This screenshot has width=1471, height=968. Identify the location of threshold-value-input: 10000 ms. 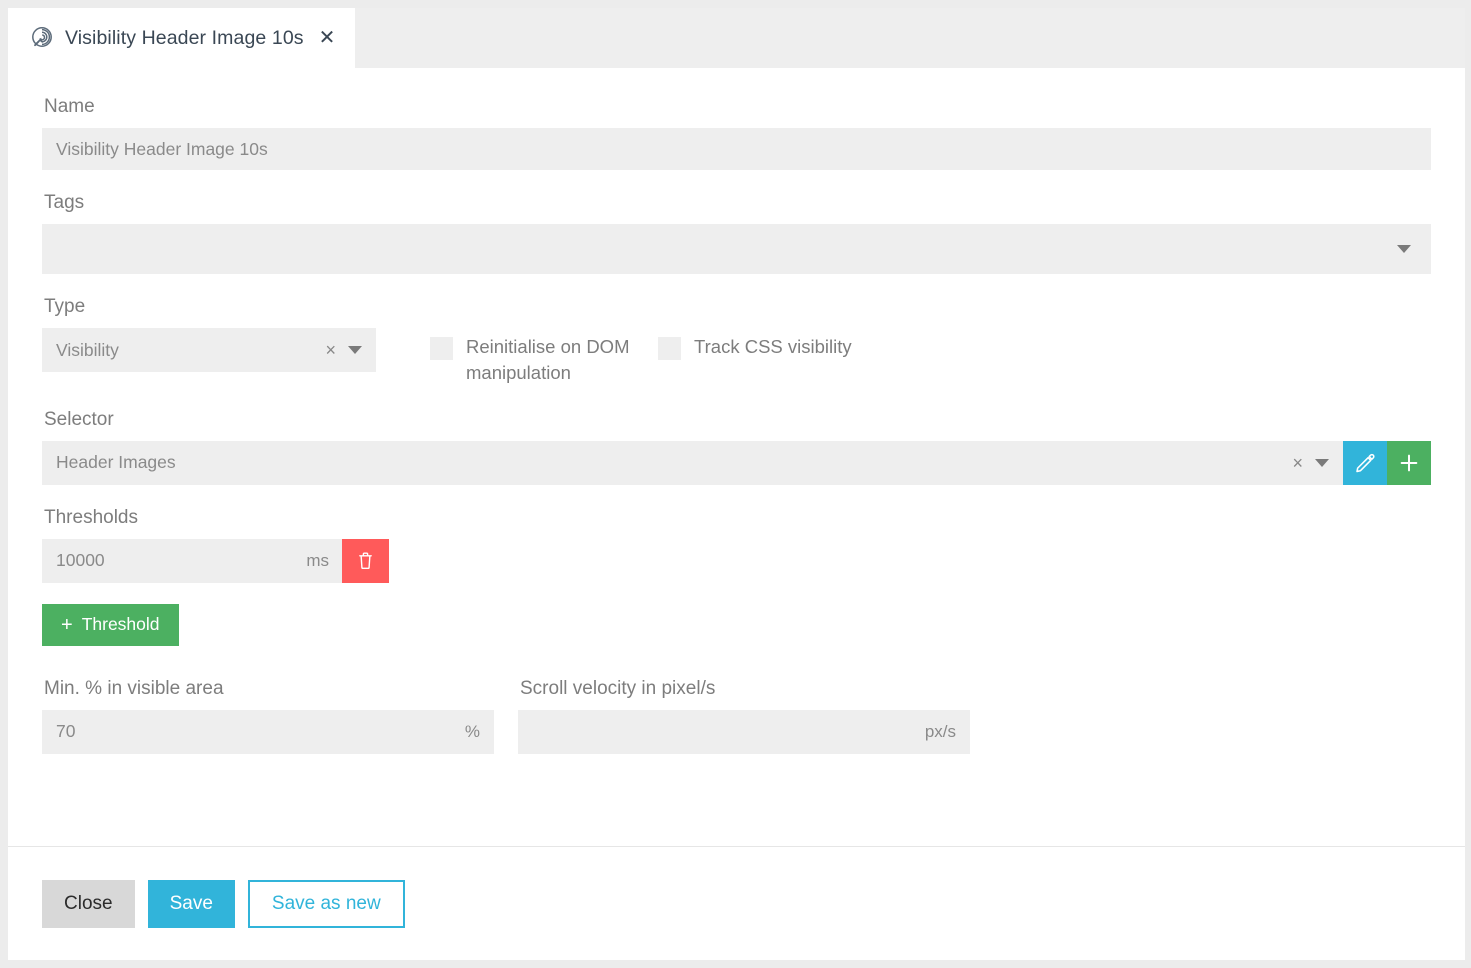
(192, 560).